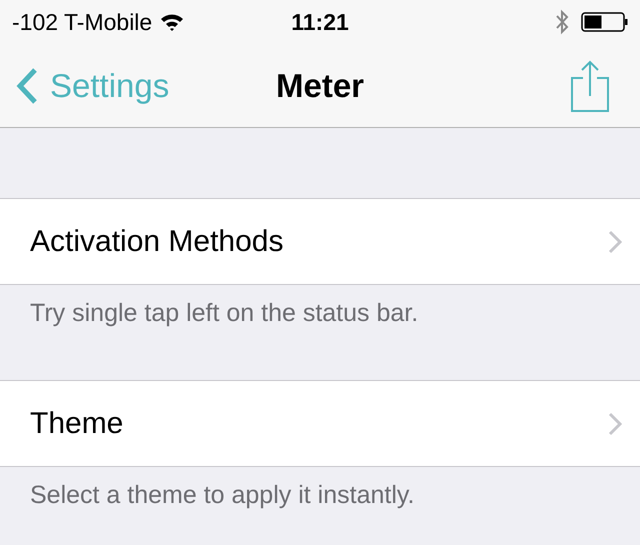  What do you see at coordinates (562, 22) in the screenshot?
I see `bluetooth-icon` at bounding box center [562, 22].